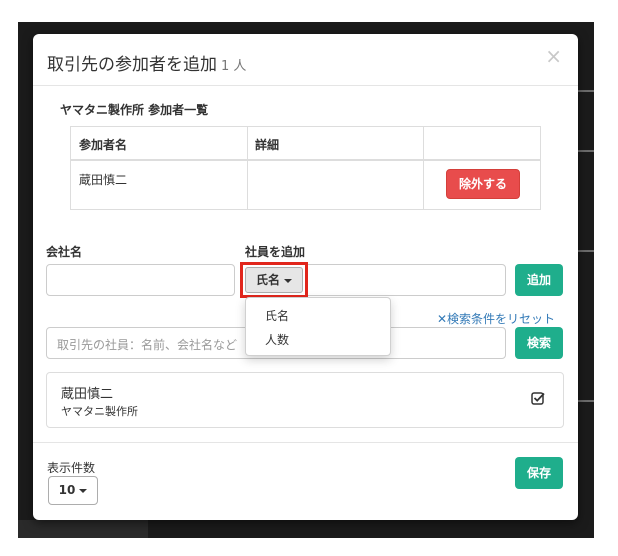 The height and width of the screenshot is (556, 618). What do you see at coordinates (103, 180) in the screenshot?
I see `participant-name: 蔵田慎二` at bounding box center [103, 180].